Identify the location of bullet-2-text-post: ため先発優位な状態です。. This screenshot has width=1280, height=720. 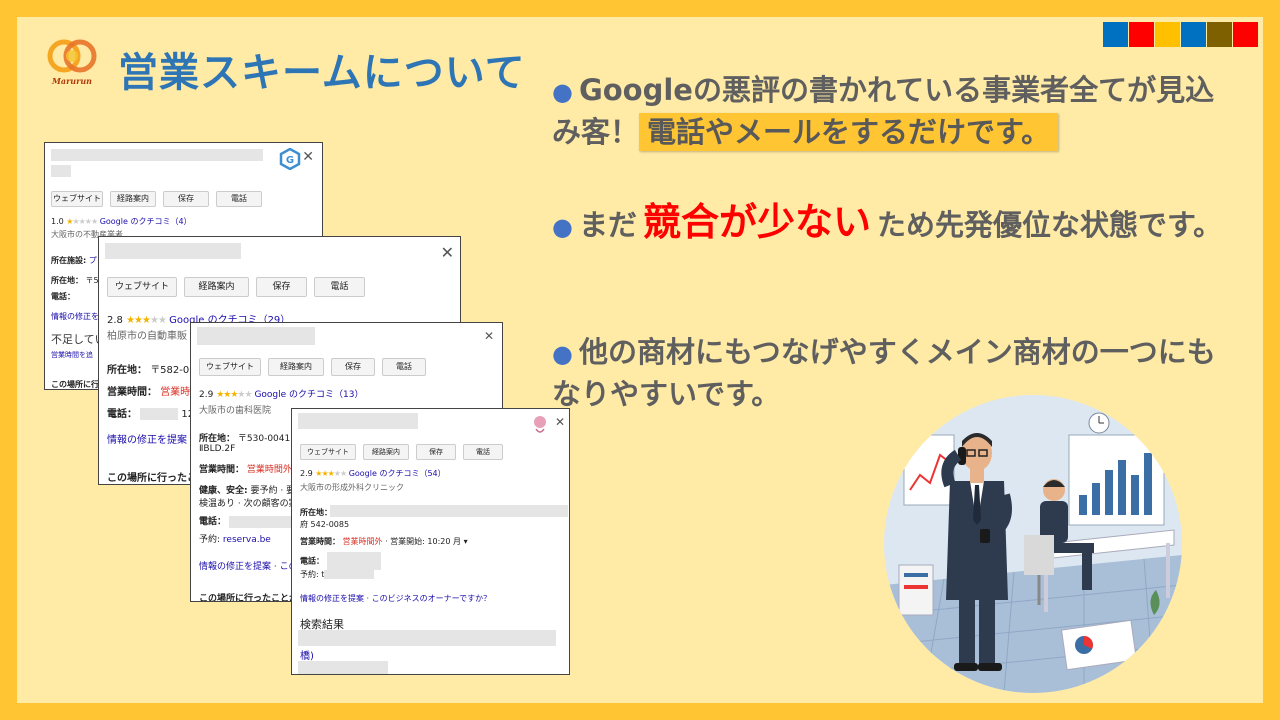
(1049, 225).